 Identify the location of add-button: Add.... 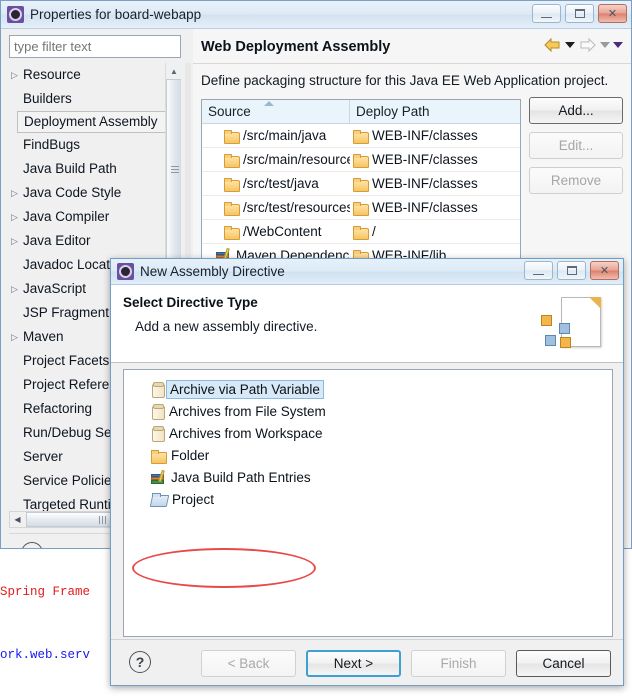
(576, 110).